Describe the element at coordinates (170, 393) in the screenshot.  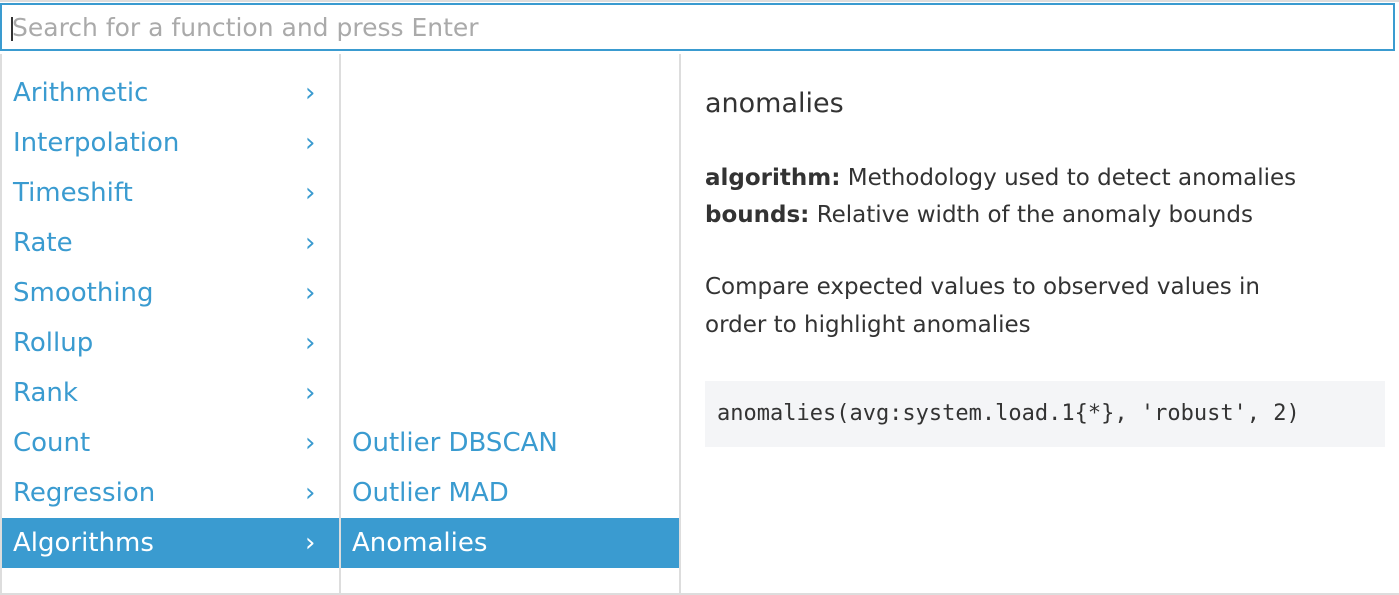
I see `category-item-rank: Rank ›` at that location.